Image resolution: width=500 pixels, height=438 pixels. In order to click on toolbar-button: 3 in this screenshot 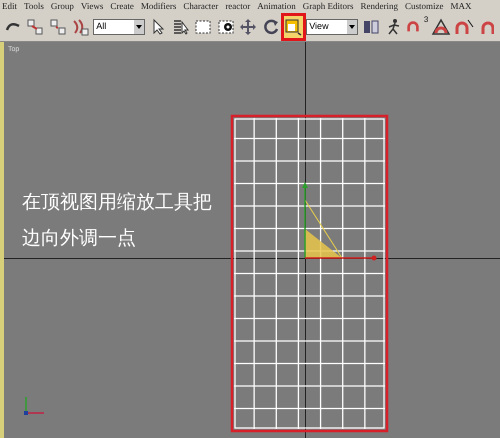, I will do `click(417, 27)`.